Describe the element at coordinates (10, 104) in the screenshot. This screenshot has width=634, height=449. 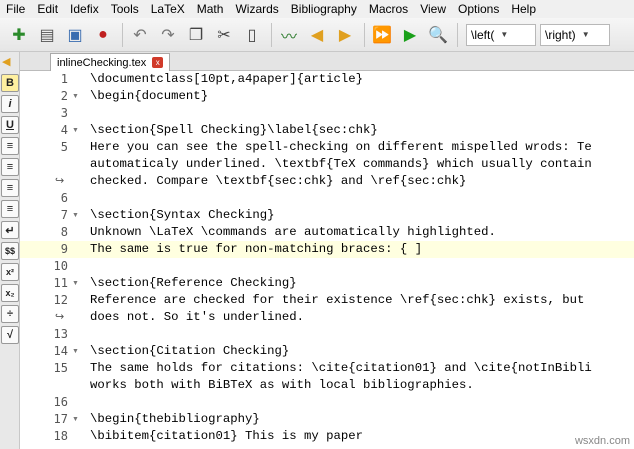
I see `italic-button: i` at that location.